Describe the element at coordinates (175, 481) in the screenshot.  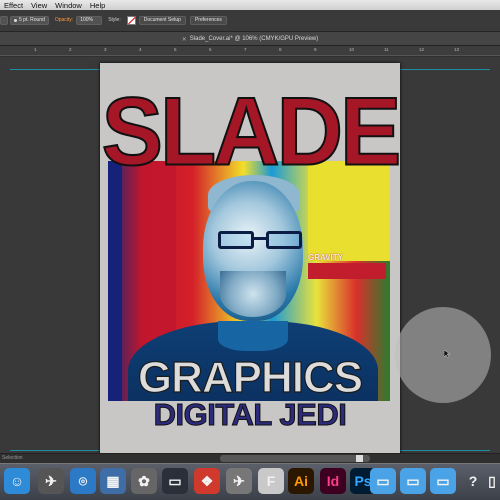
I see `keynote-icon: ▭` at that location.